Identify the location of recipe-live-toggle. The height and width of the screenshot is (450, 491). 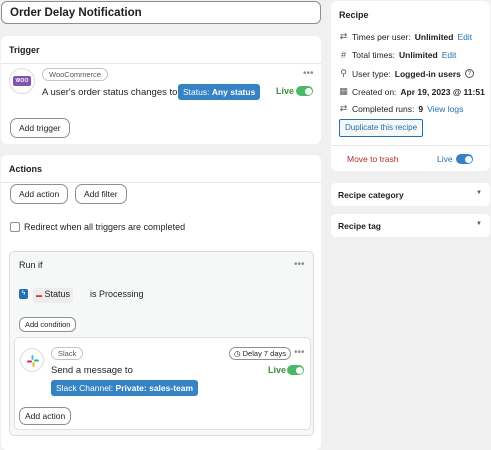
(464, 159).